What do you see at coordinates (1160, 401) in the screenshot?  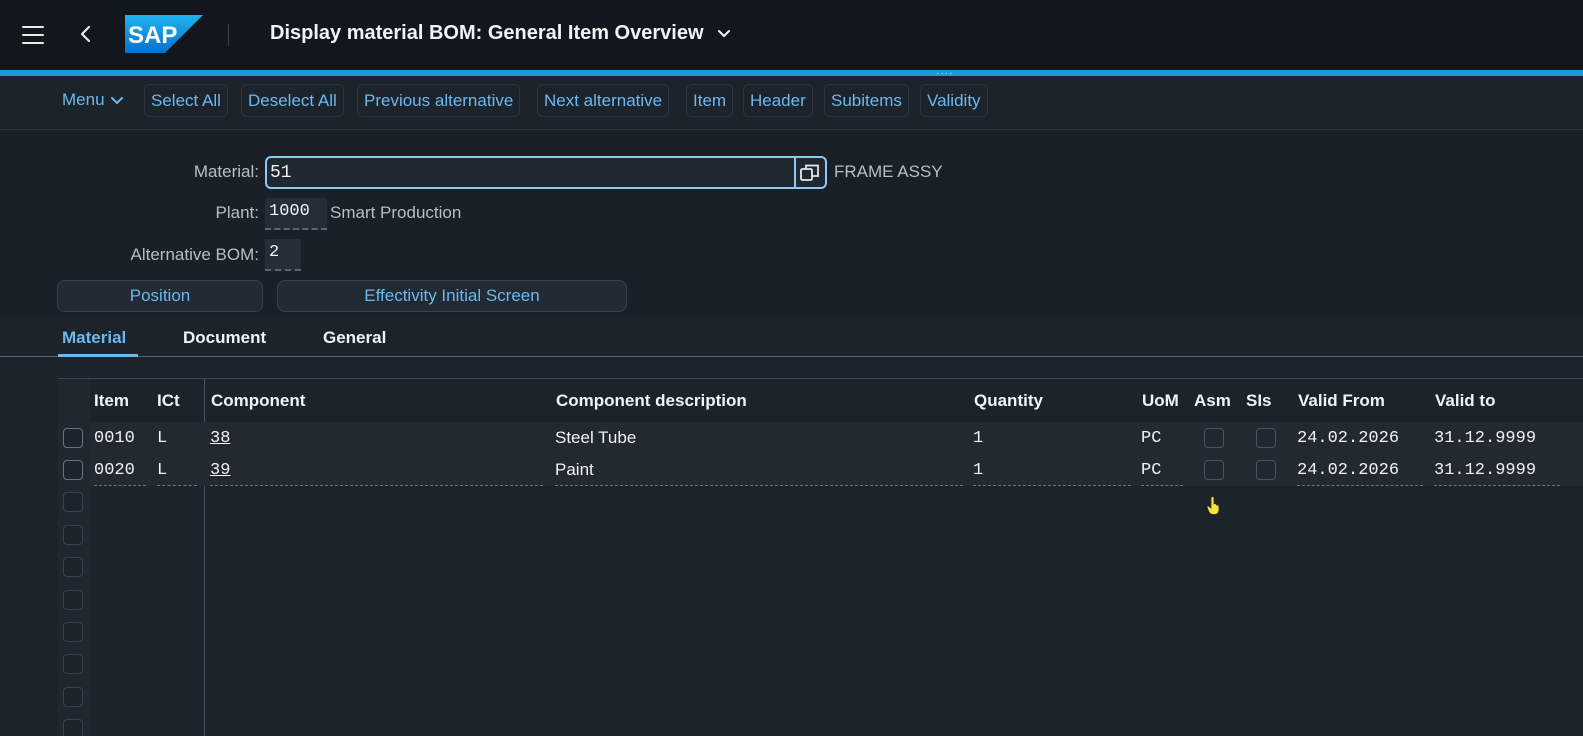 I see `column-header-uom: UoM` at bounding box center [1160, 401].